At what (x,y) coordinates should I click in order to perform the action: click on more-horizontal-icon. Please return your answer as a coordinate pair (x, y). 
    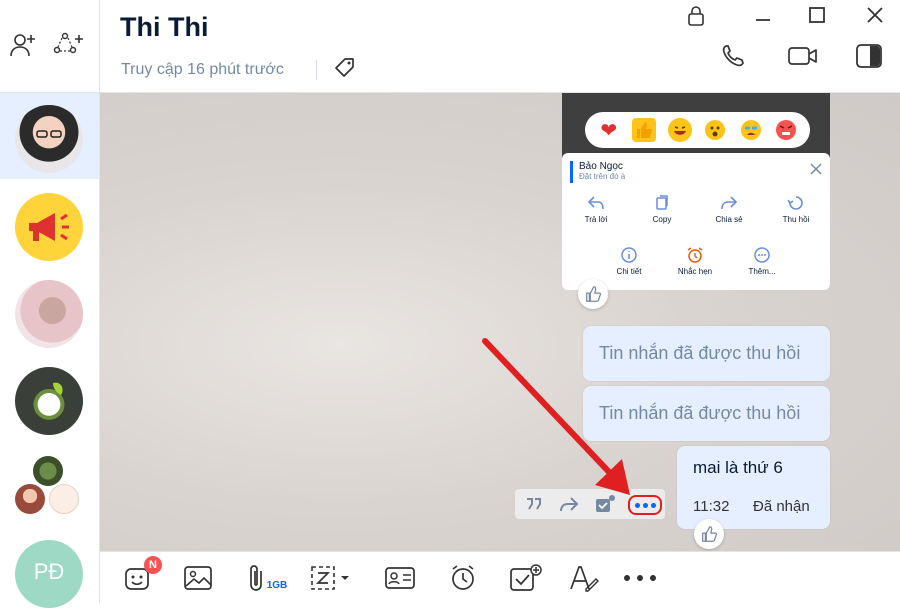
    Looking at the image, I should click on (640, 578).